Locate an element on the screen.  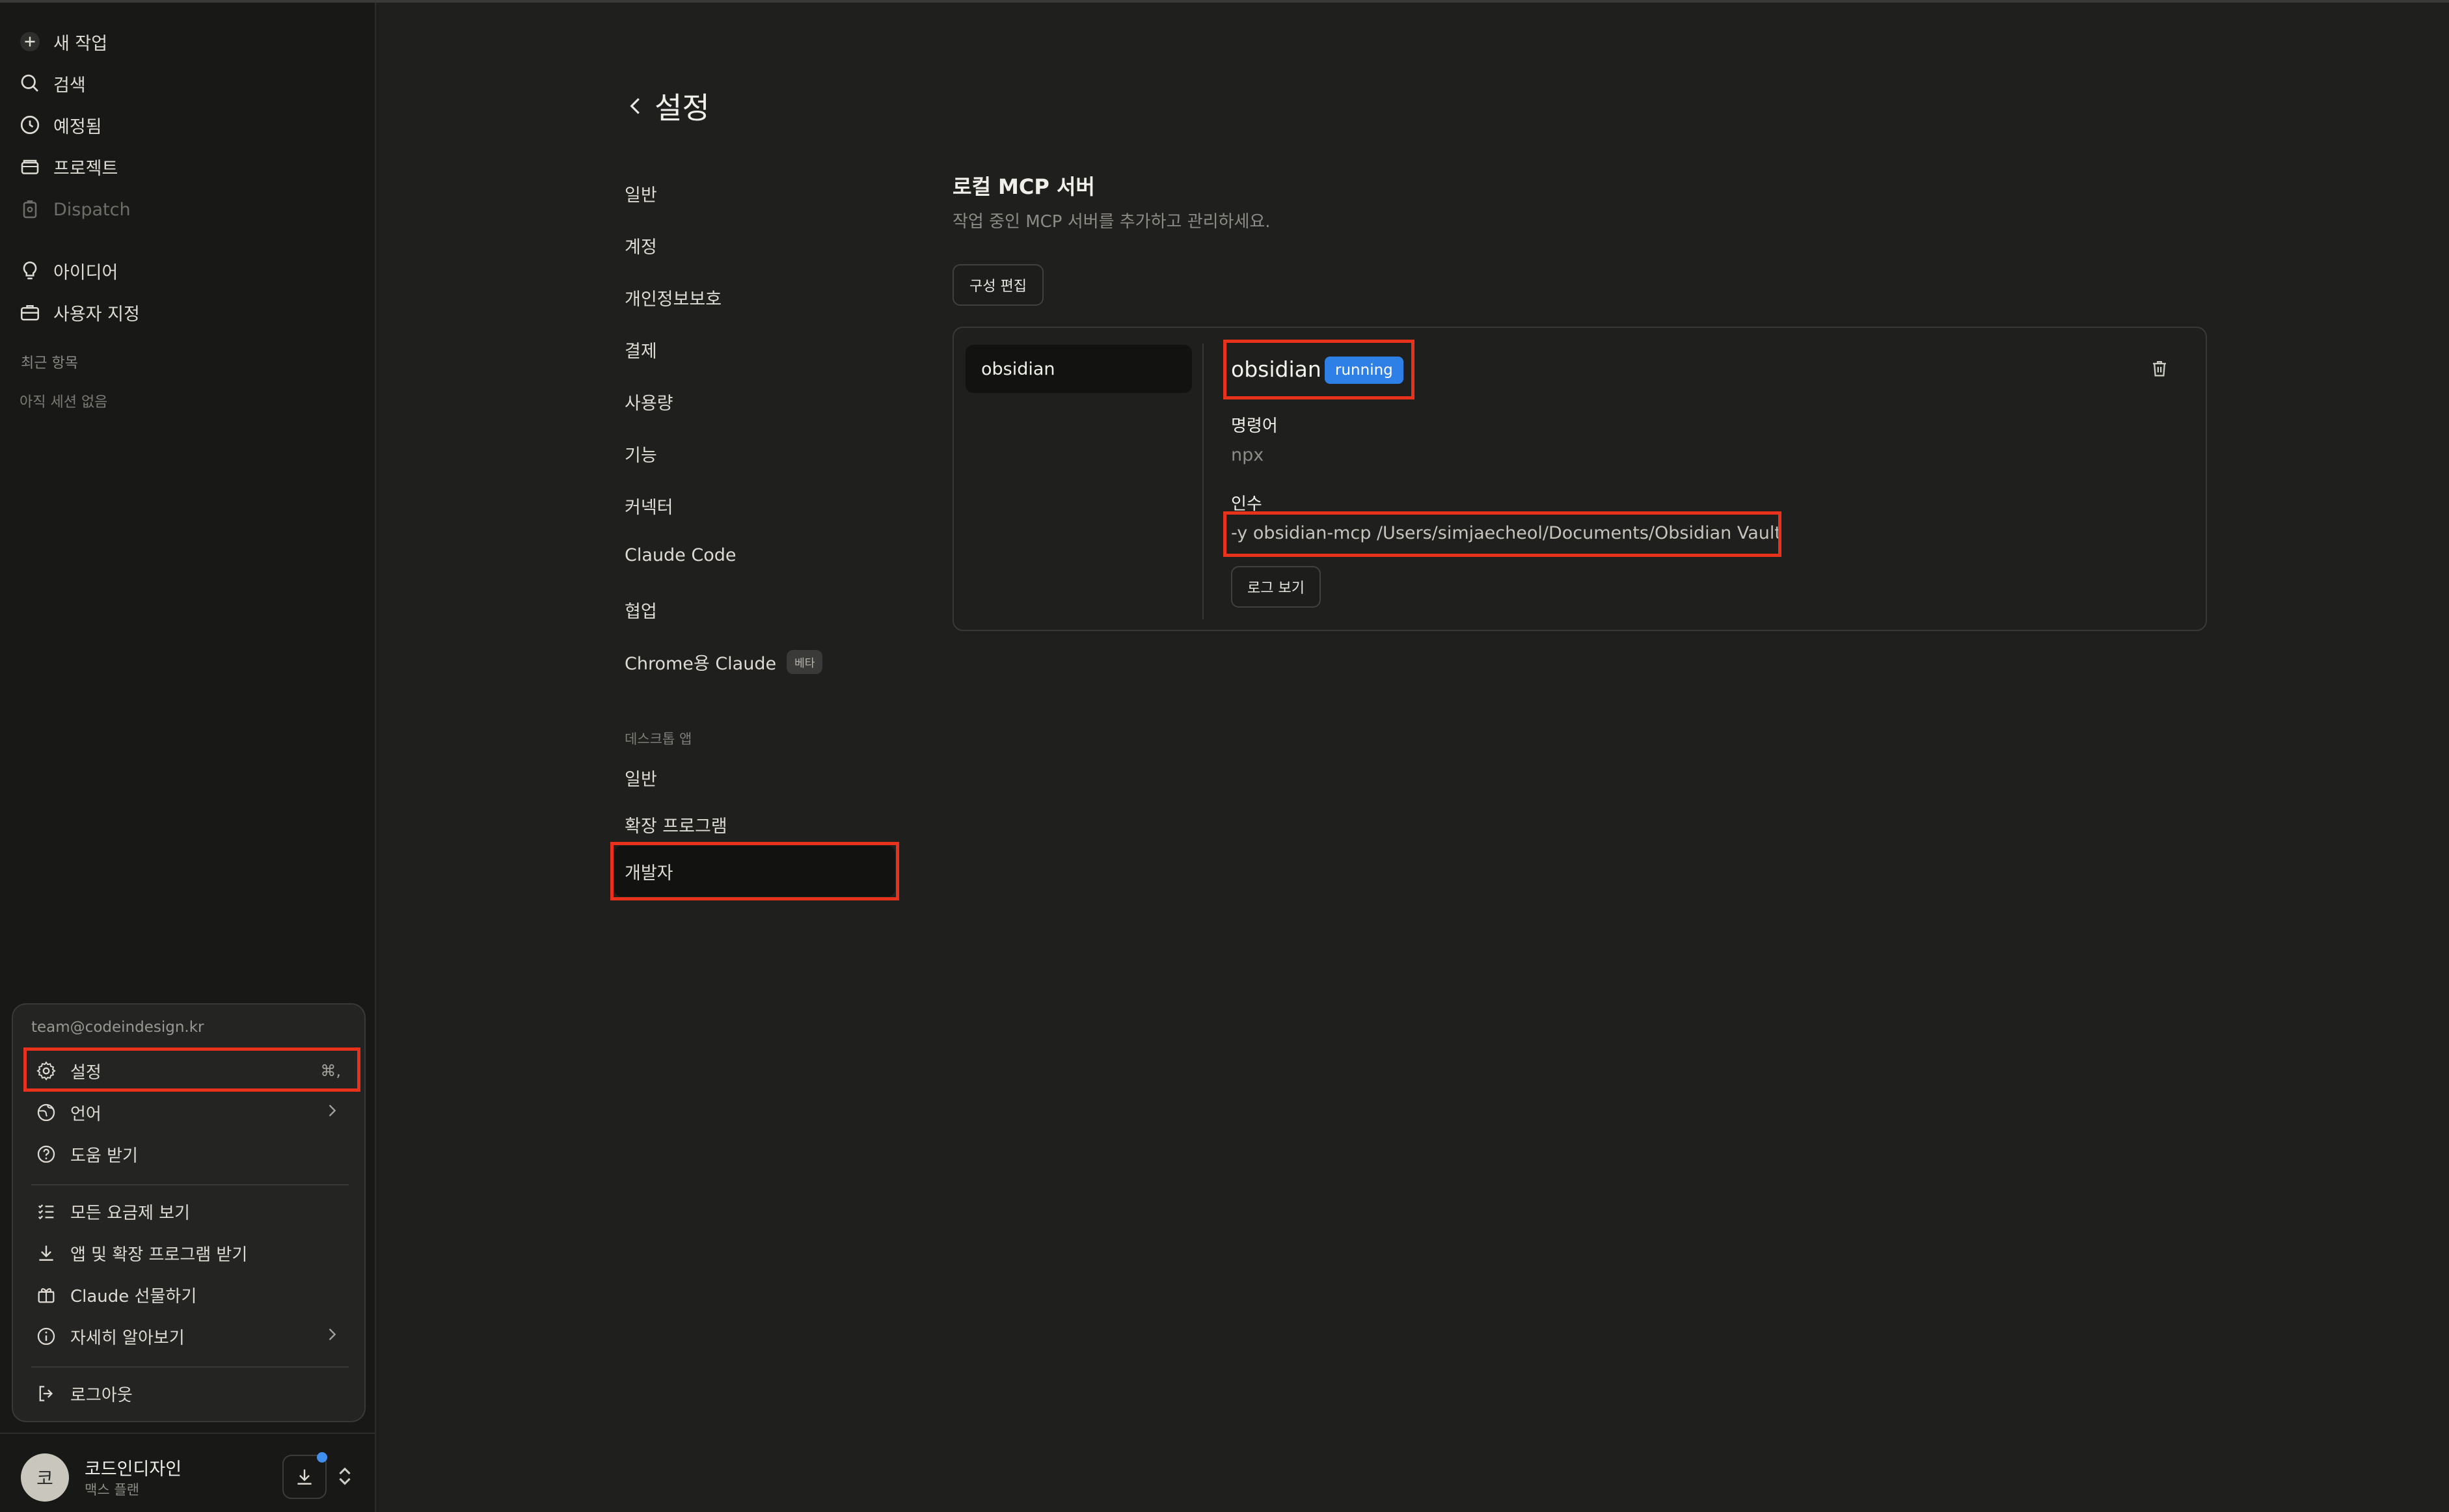
sidebar-item-label: 아이디어 is located at coordinates (85, 272).